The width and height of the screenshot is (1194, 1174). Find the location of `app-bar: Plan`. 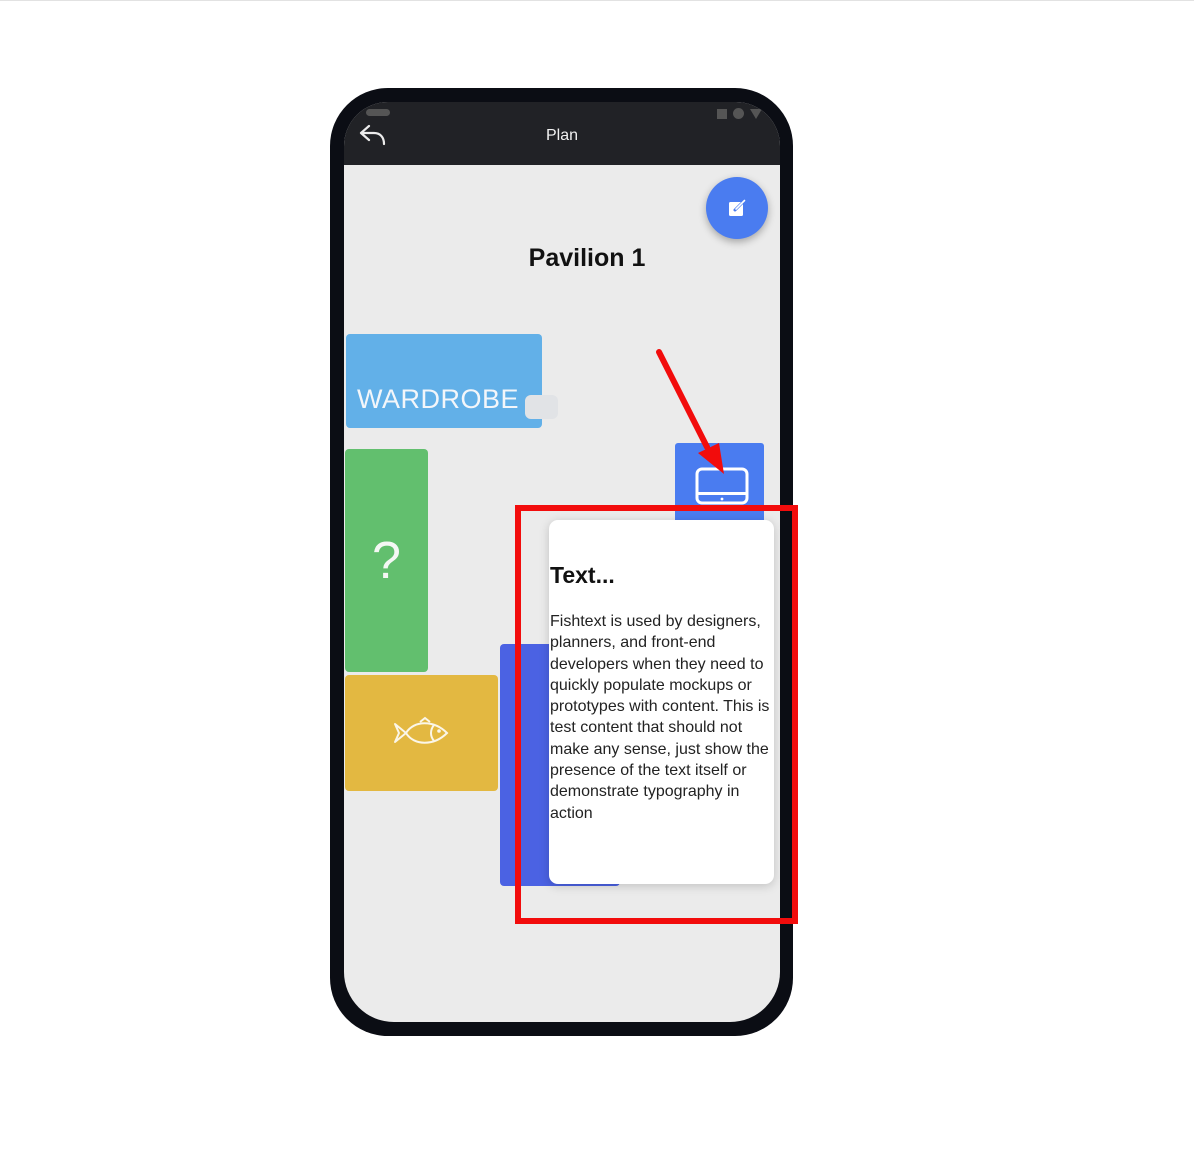

app-bar: Plan is located at coordinates (562, 133).